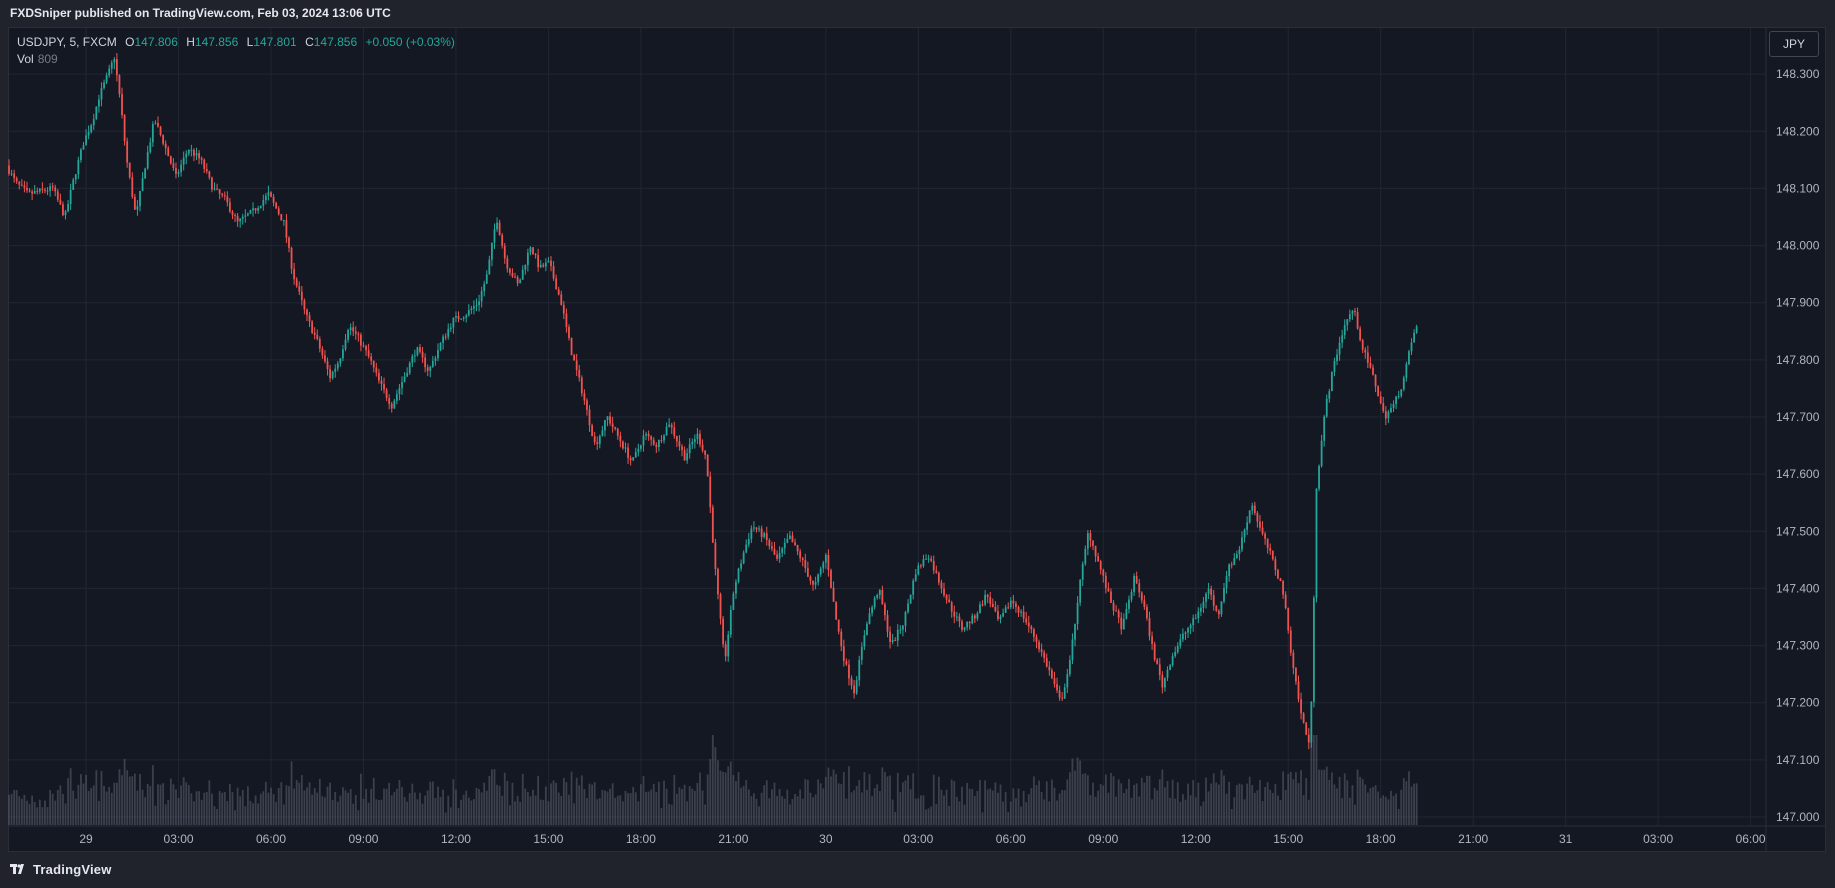 This screenshot has width=1835, height=888. Describe the element at coordinates (130, 42) in the screenshot. I see `open-label: O` at that location.